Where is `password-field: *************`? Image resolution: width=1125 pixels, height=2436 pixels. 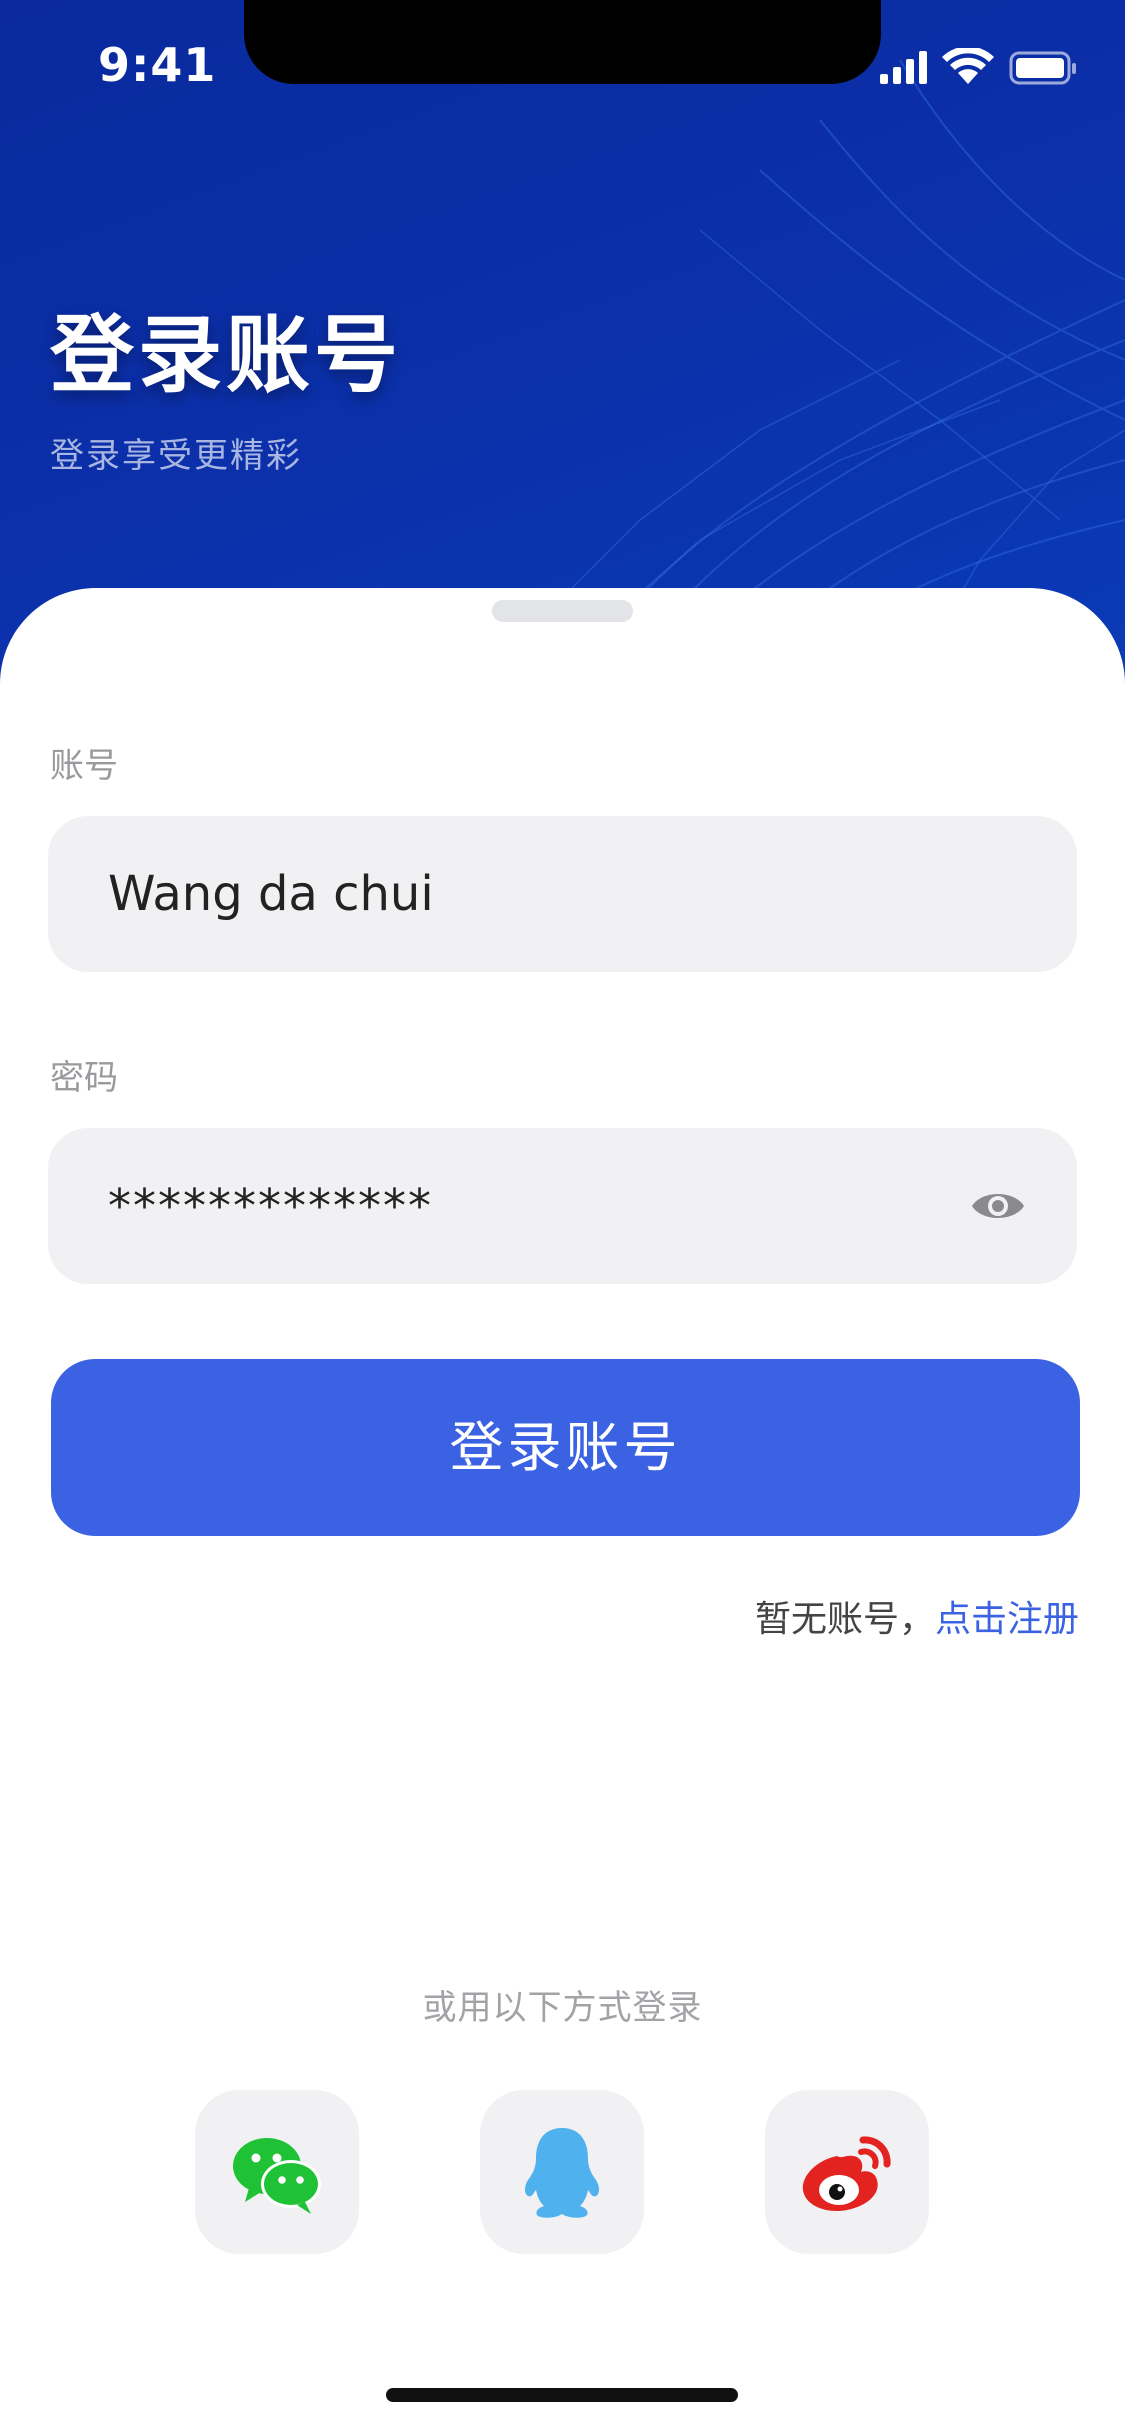
password-field: ************* is located at coordinates (562, 1206).